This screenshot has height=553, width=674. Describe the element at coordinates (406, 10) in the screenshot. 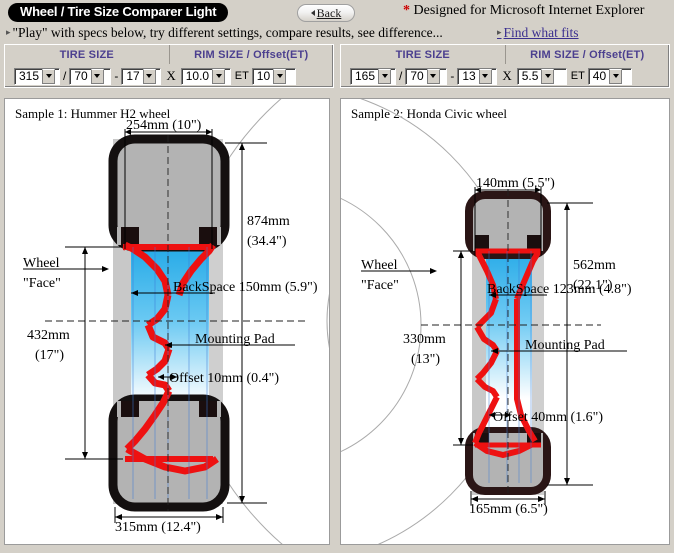

I see `asterisk-icon: *` at that location.